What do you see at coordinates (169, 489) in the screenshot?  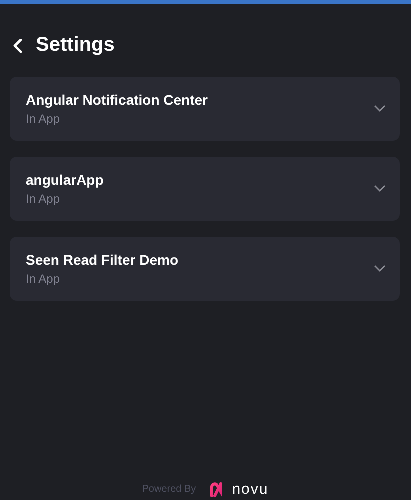 I see `powered-by-label: Powered By` at bounding box center [169, 489].